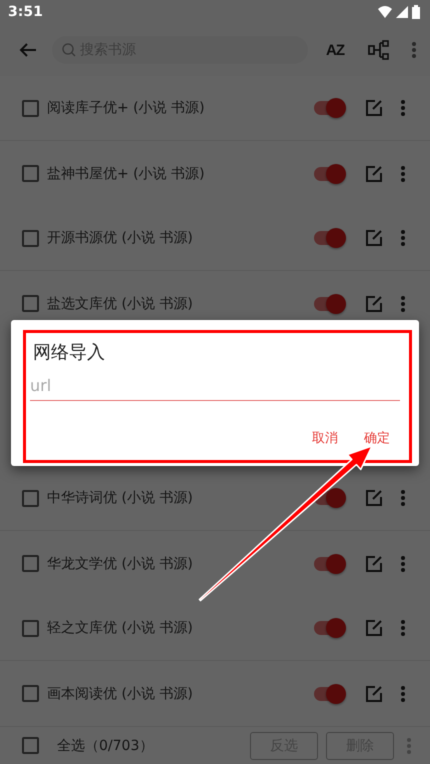  What do you see at coordinates (69, 50) in the screenshot?
I see `search-icon` at bounding box center [69, 50].